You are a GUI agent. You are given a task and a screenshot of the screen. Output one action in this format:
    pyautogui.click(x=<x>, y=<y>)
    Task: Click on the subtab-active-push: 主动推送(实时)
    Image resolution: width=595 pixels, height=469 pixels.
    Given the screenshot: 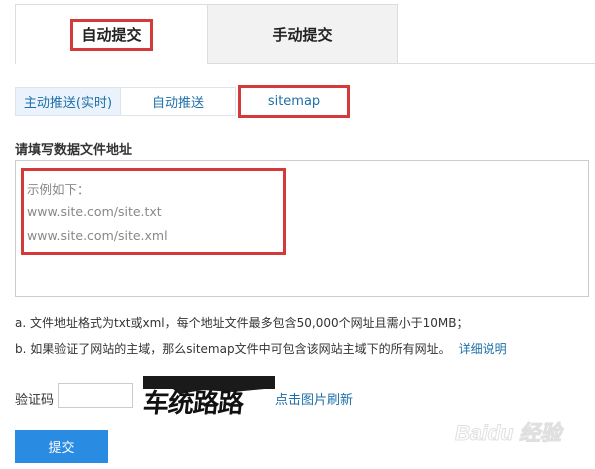 What is the action you would take?
    pyautogui.click(x=68, y=101)
    